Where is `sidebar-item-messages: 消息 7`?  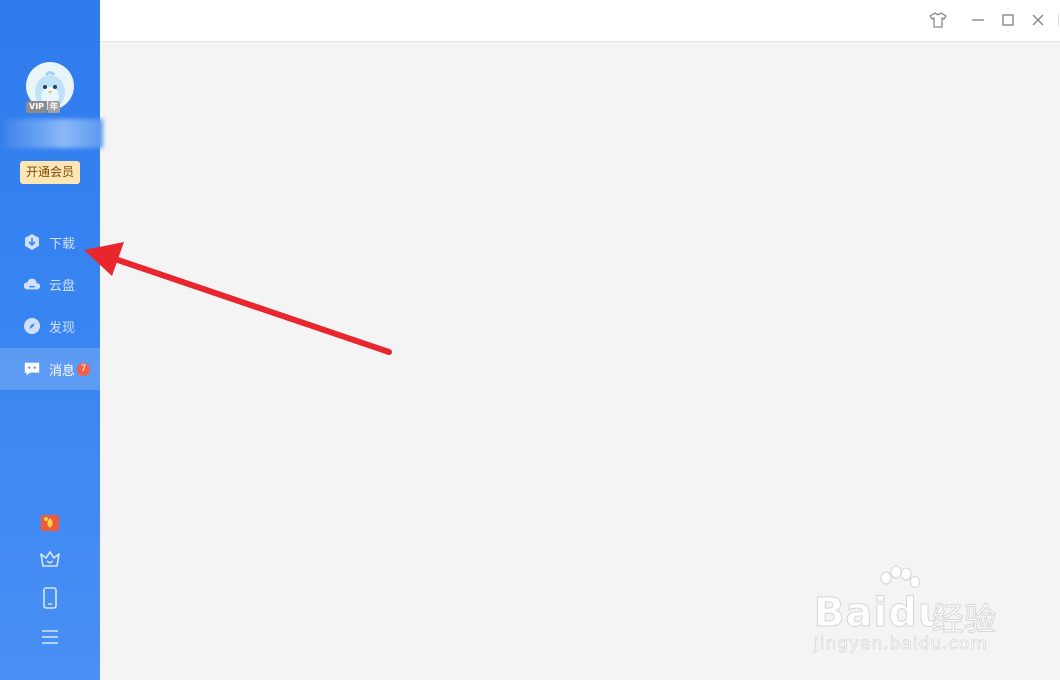 sidebar-item-messages: 消息 7 is located at coordinates (50, 369).